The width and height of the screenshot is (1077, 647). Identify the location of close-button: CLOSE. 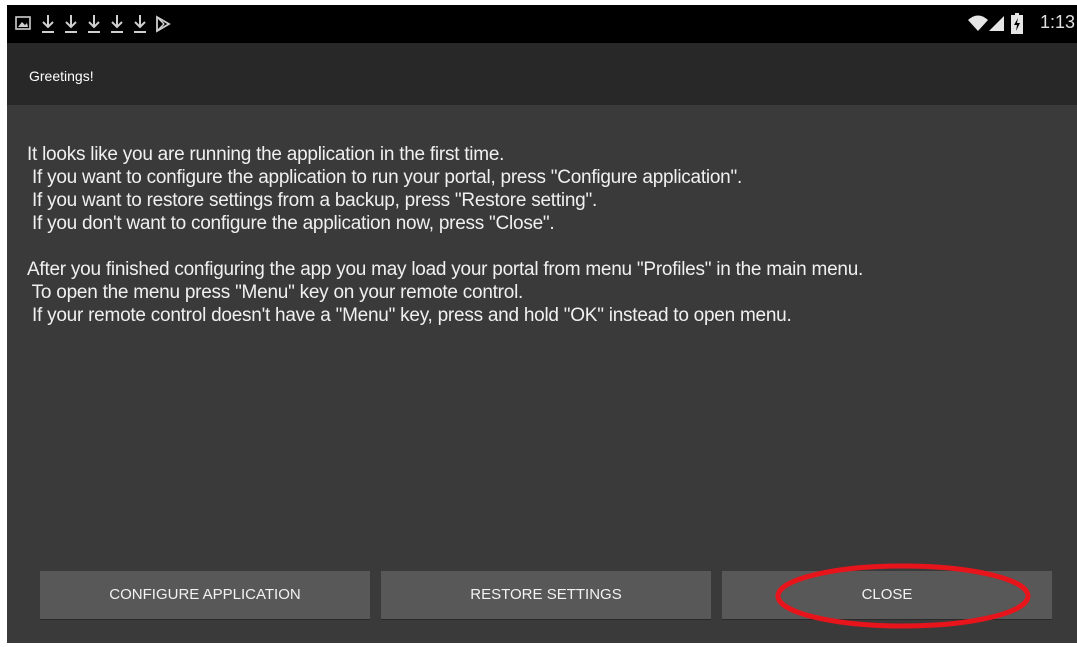
(887, 595).